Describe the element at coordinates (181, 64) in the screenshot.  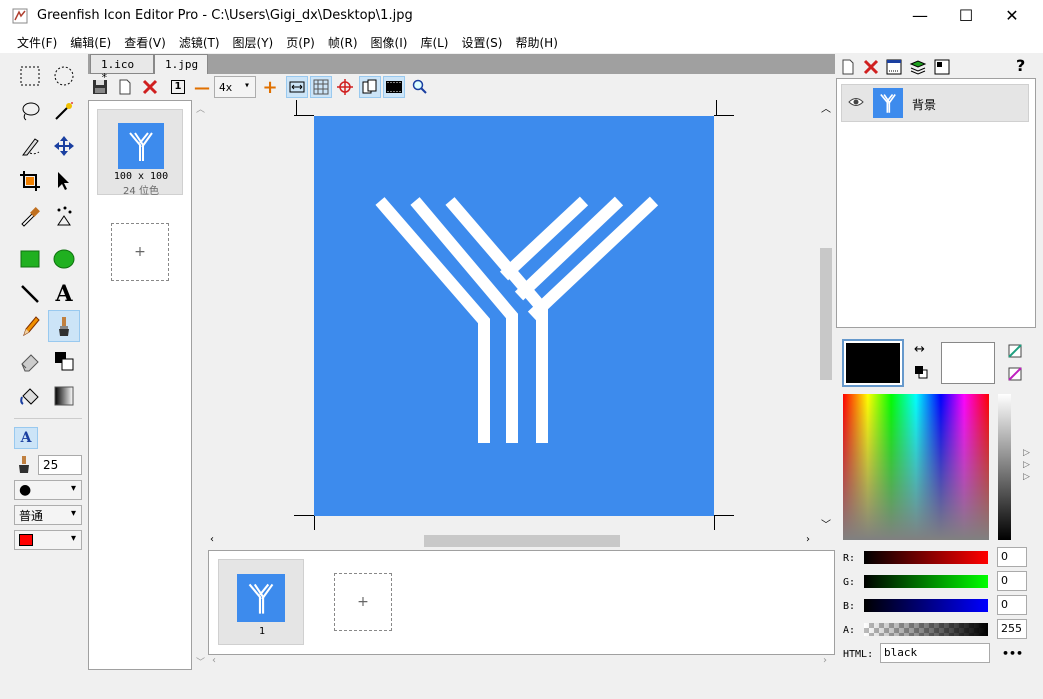
I see `tab-1-jpg: 1.jpg` at that location.